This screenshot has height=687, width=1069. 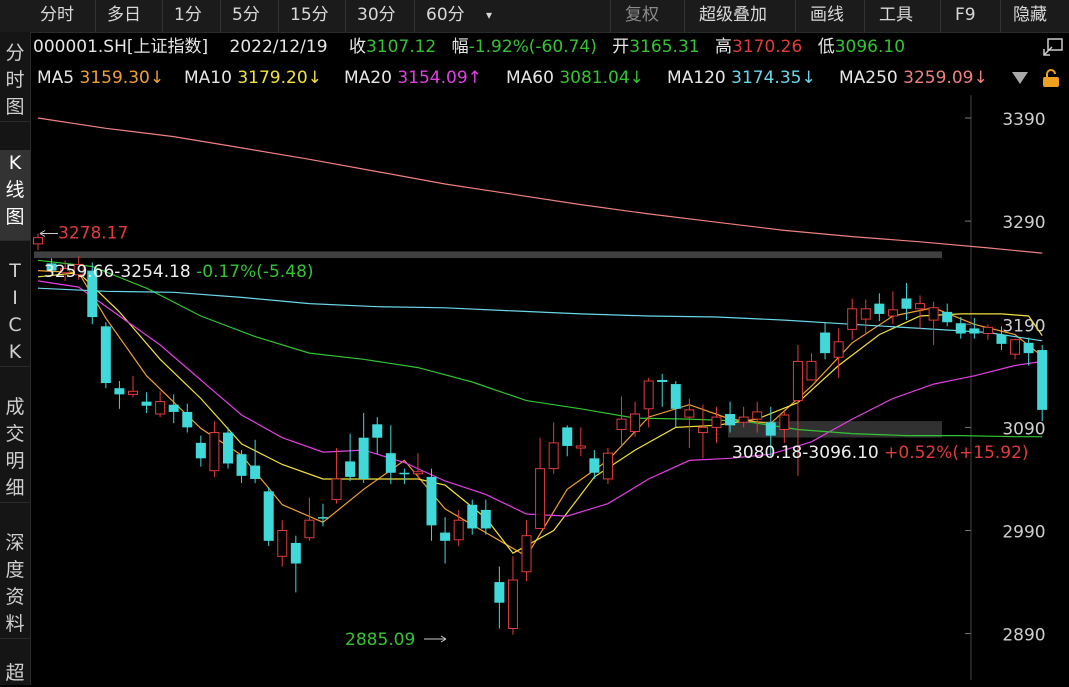 What do you see at coordinates (15, 448) in the screenshot?
I see `sidebar-tab-trades: 成 交 明 细` at bounding box center [15, 448].